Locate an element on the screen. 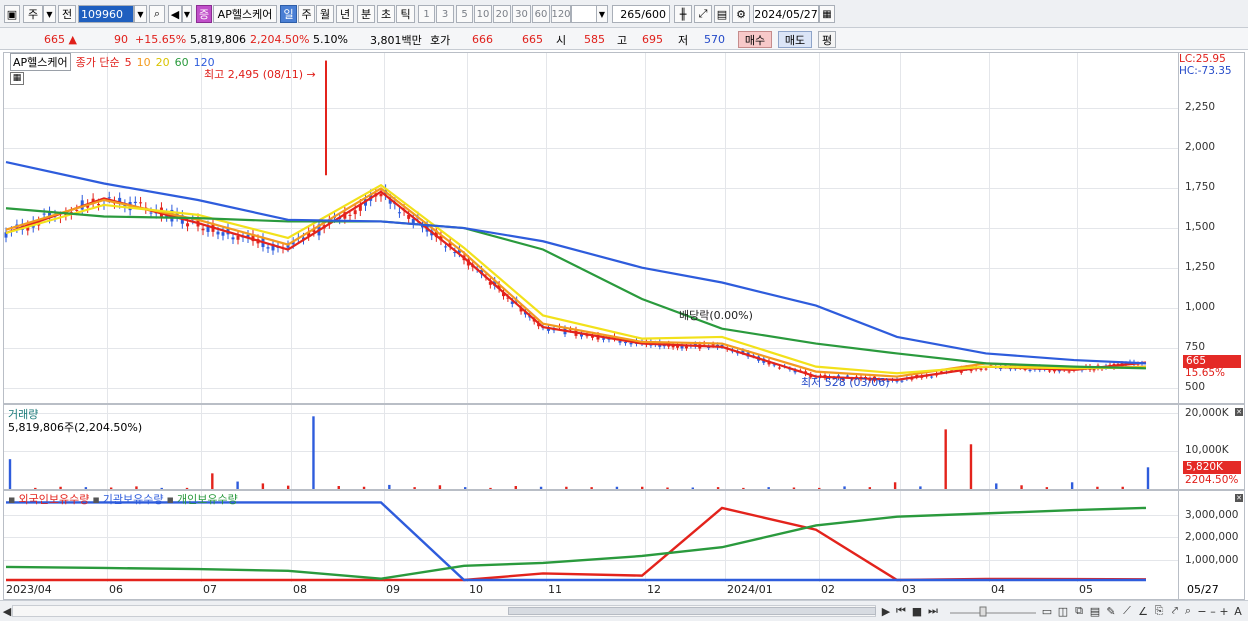  arrow-right-icon: → is located at coordinates (311, 74).